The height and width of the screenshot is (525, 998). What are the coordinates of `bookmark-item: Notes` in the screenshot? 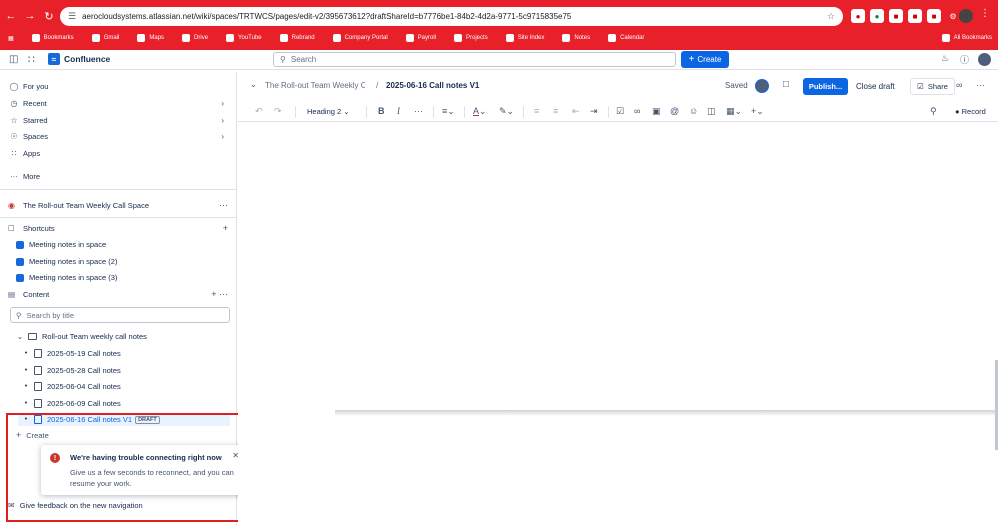 It's located at (576, 38).